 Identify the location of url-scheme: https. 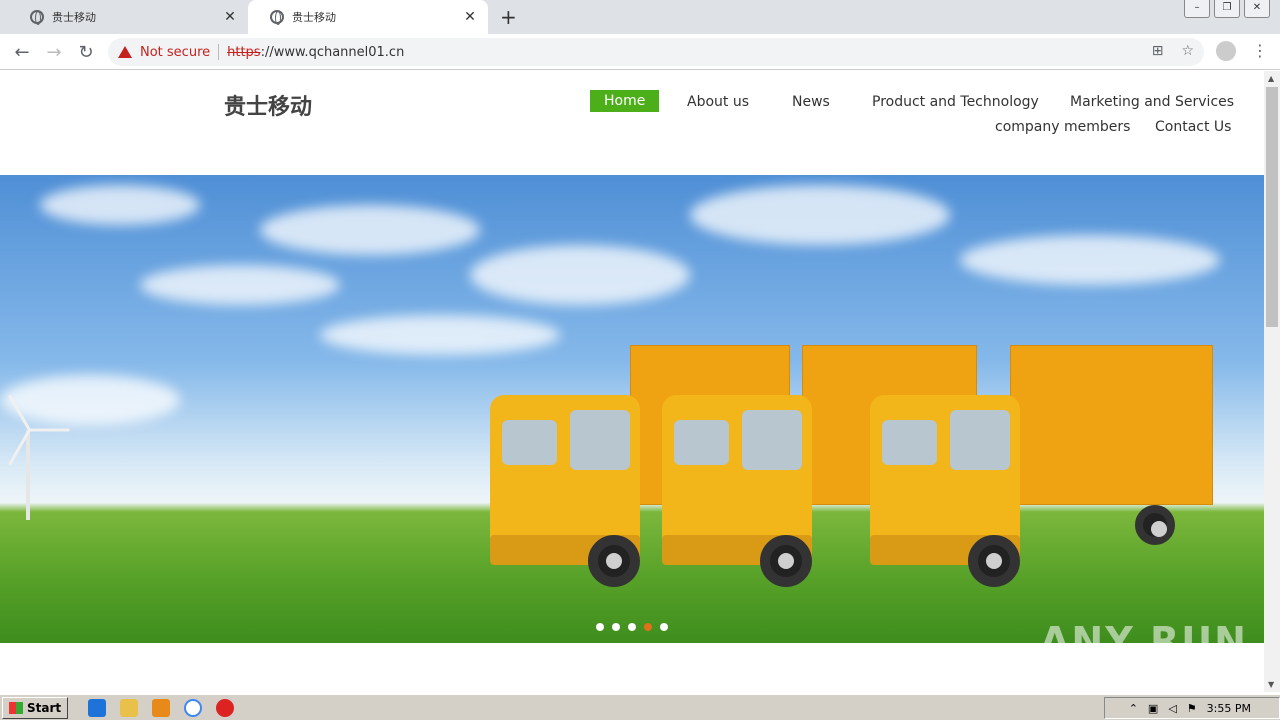
(244, 52).